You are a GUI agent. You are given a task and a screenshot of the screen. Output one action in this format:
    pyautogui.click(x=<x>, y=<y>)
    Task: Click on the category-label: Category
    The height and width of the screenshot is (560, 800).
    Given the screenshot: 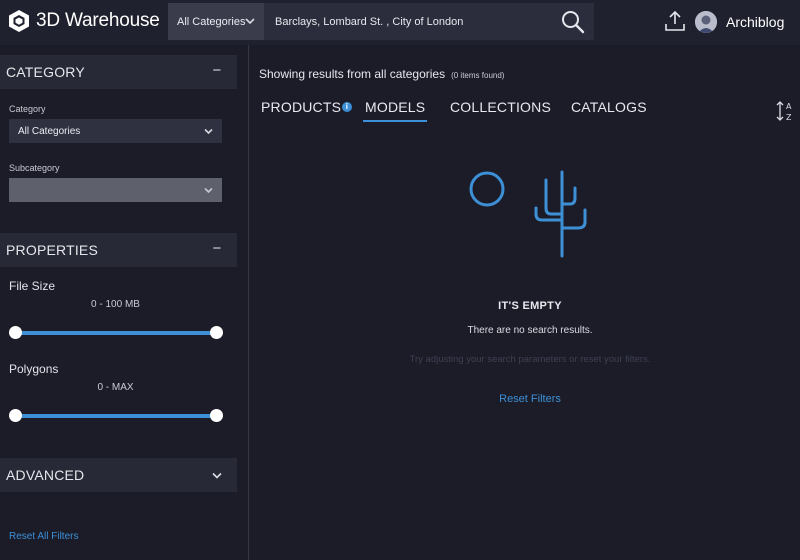 What is the action you would take?
    pyautogui.click(x=27, y=109)
    